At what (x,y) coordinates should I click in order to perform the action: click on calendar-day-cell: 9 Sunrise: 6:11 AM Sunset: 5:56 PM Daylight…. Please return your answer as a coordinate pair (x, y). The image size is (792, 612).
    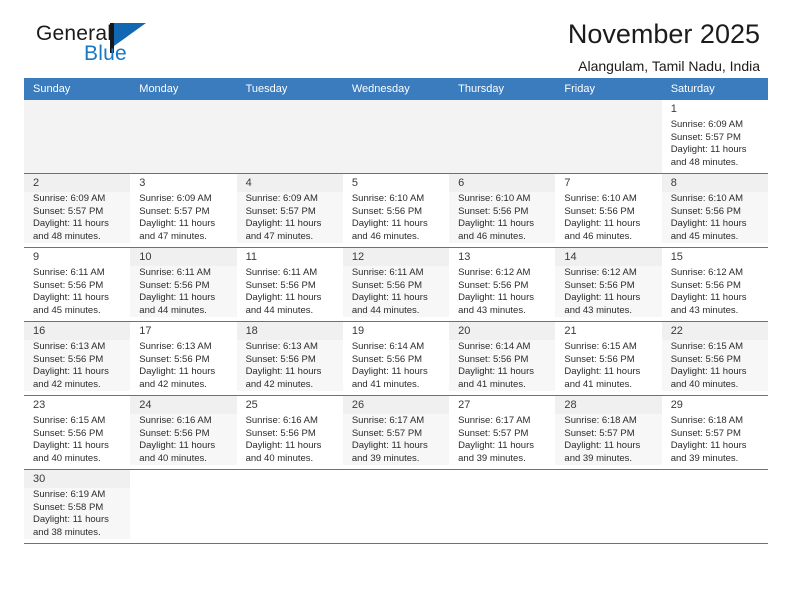
    Looking at the image, I should click on (77, 284).